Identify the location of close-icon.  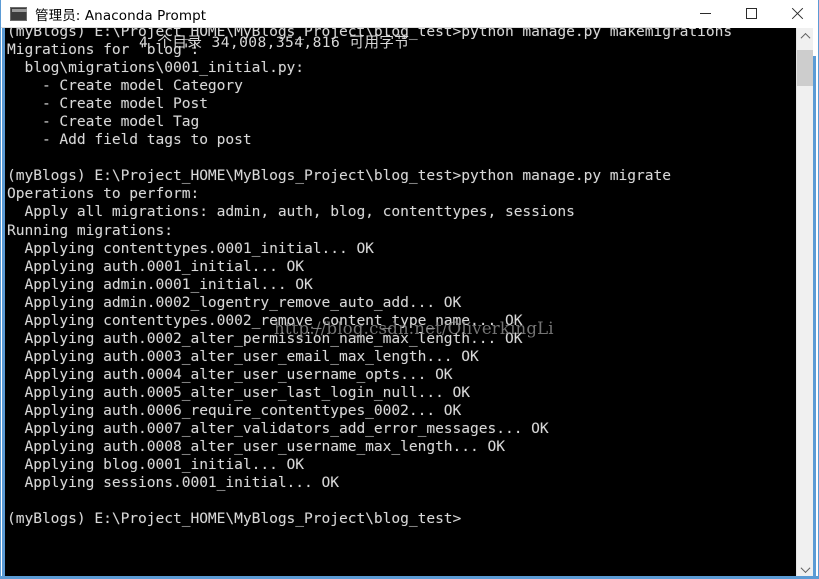
(797, 13).